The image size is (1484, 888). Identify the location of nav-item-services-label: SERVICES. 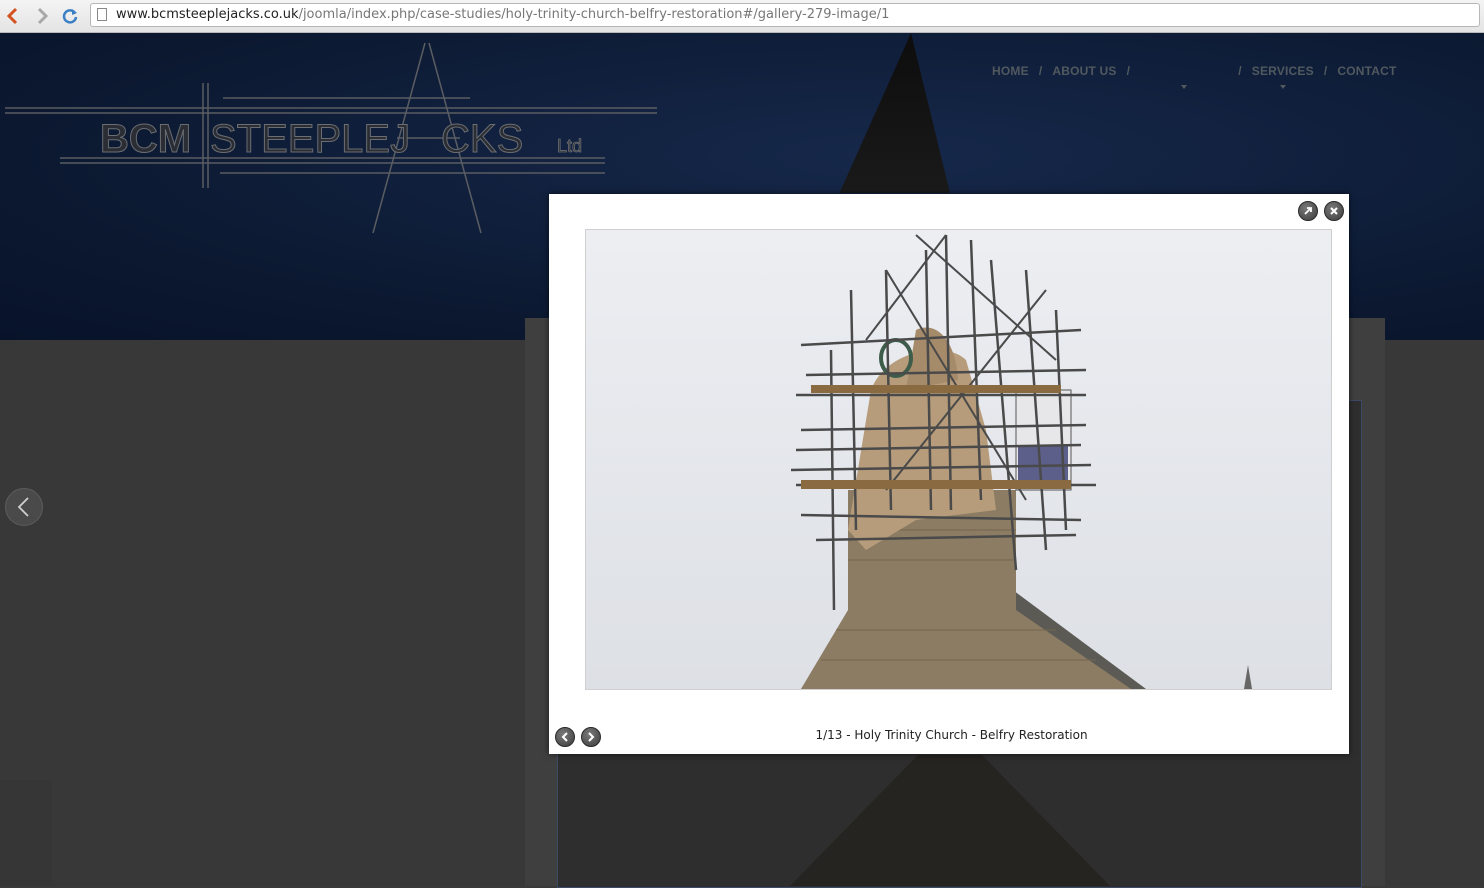
(1282, 71).